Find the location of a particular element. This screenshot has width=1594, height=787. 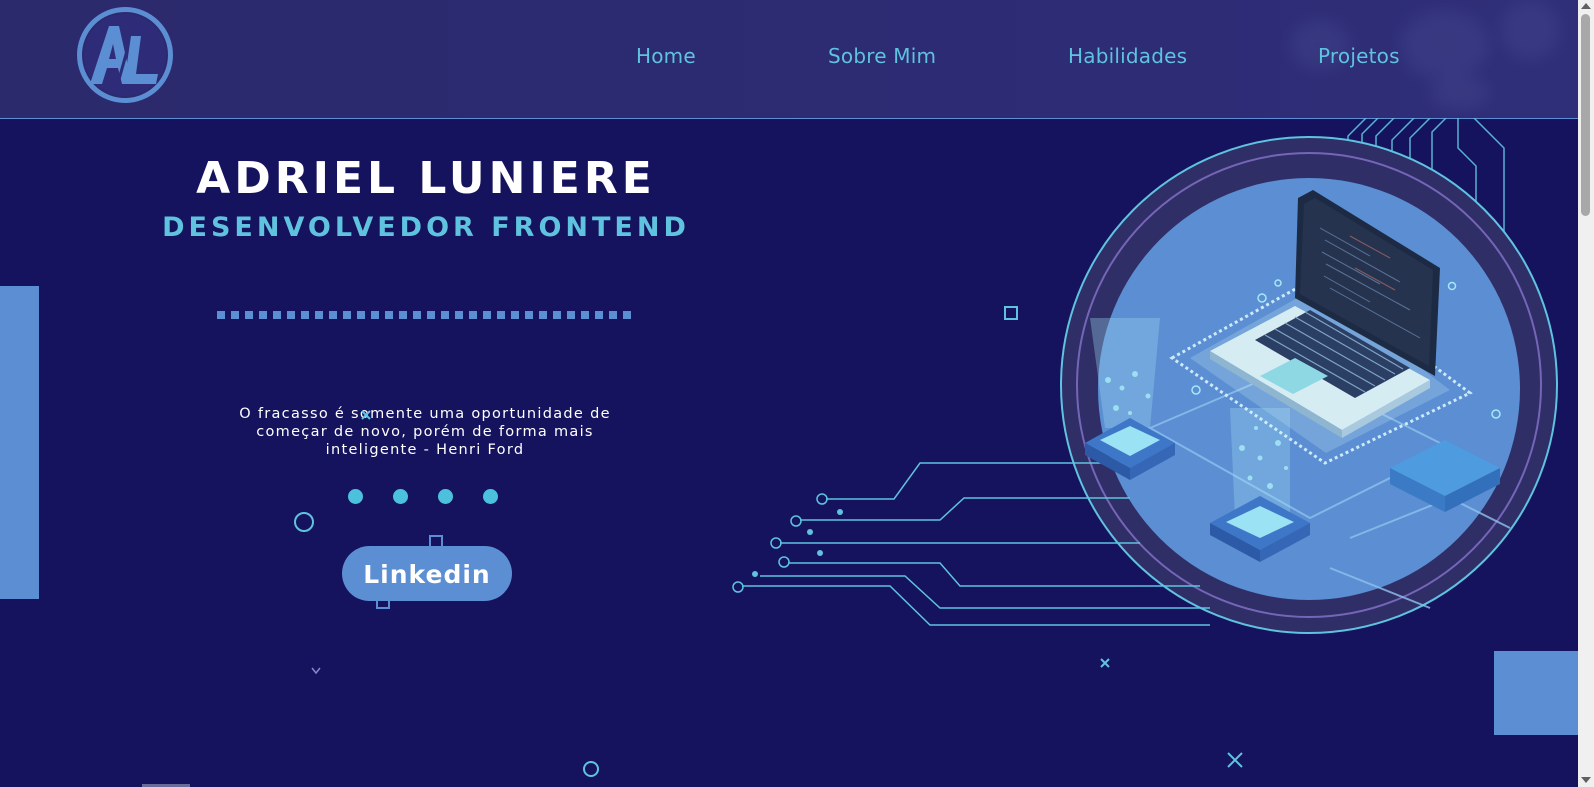

decorative-block is located at coordinates (1536, 693).